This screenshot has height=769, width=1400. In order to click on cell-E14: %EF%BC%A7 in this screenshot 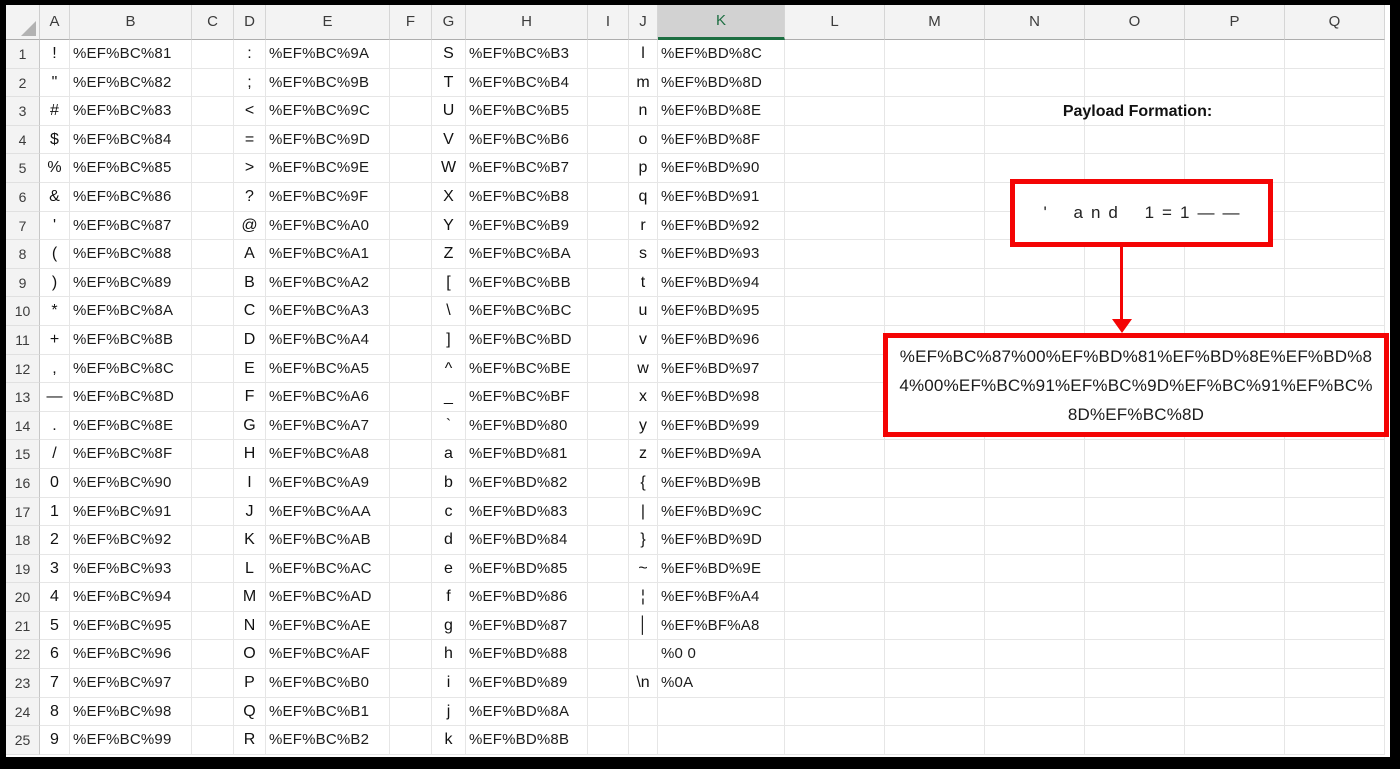, I will do `click(328, 426)`.